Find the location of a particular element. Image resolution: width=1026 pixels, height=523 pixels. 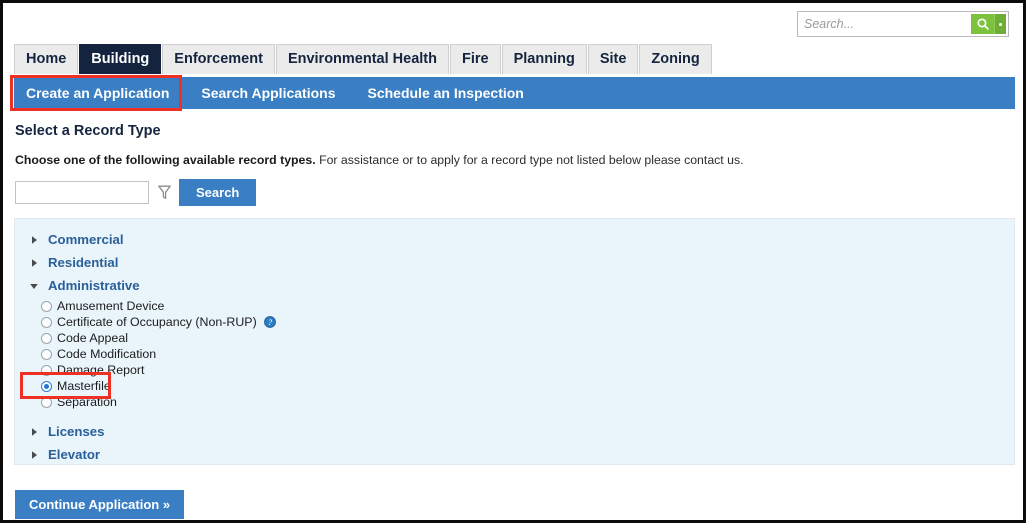

module-tab-environmental-health: Environmental Health is located at coordinates (362, 59).